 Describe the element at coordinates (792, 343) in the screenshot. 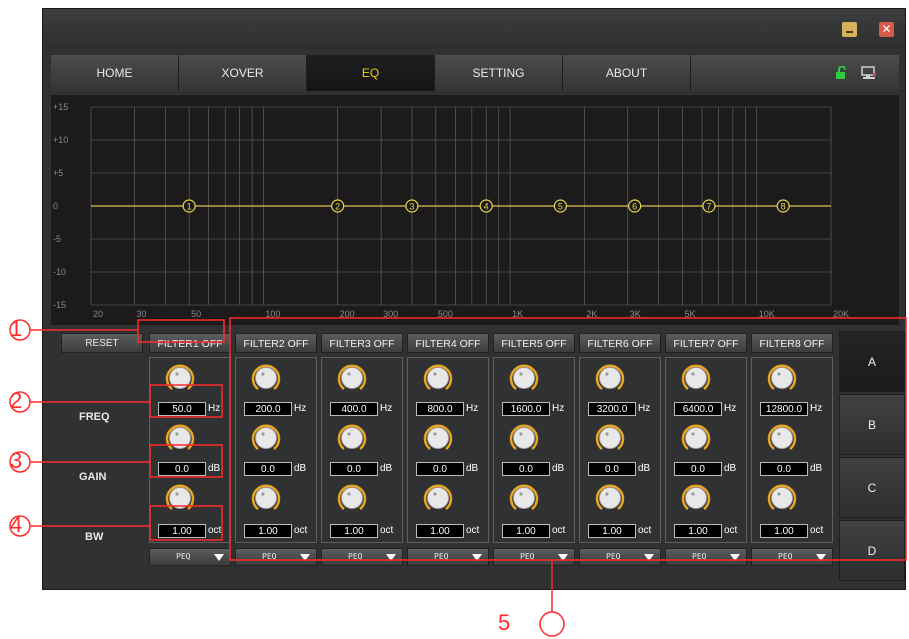

I see `filter-toggle-button: FILTER8 OFF` at that location.